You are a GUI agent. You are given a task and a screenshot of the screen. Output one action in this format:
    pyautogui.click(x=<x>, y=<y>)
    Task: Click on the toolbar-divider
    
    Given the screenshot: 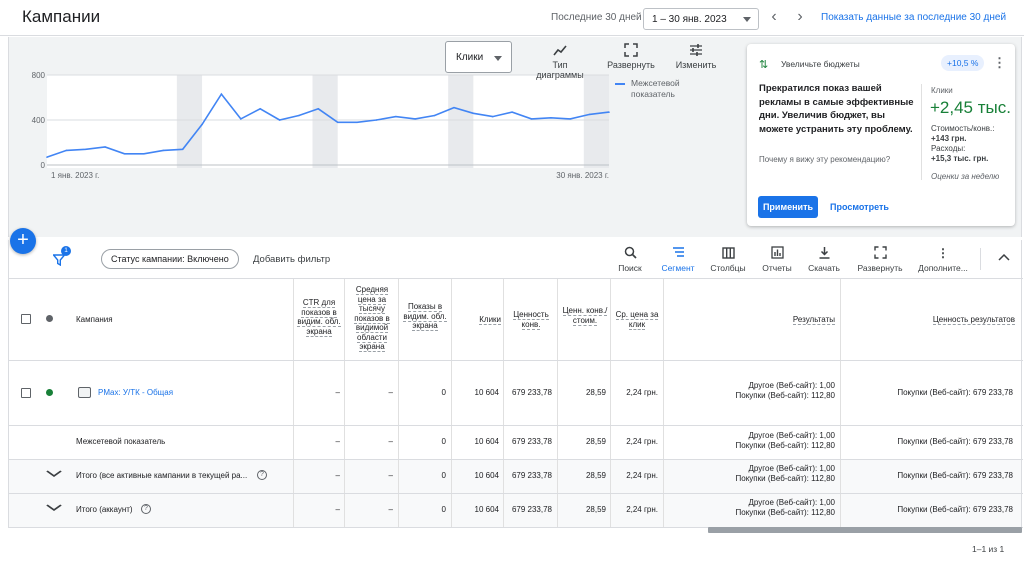 What is the action you would take?
    pyautogui.click(x=980, y=259)
    